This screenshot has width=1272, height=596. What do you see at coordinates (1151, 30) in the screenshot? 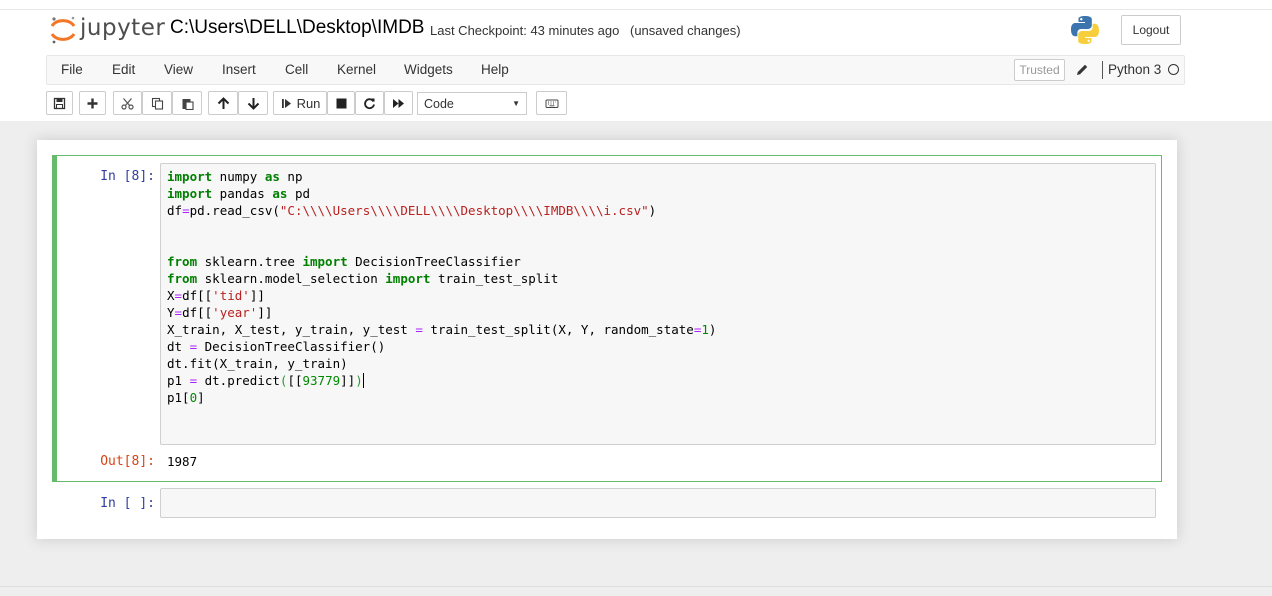
I see `logout-button: Logout` at bounding box center [1151, 30].